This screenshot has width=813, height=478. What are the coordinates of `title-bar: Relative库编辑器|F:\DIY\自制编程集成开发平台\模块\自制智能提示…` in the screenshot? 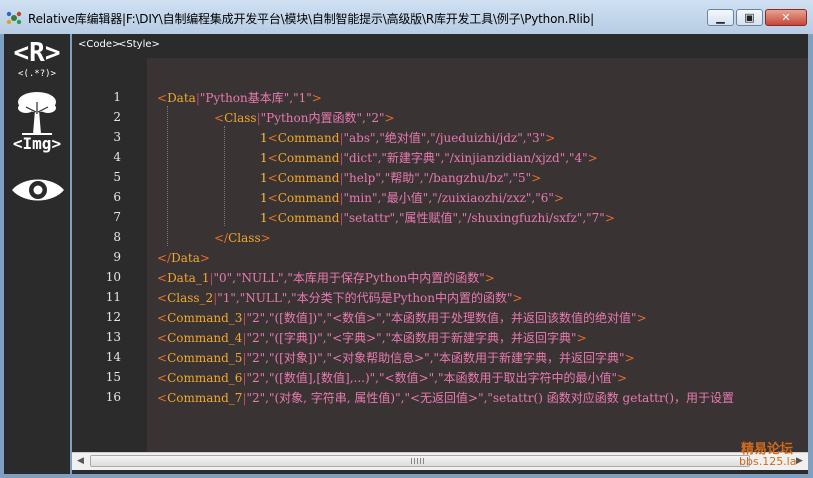 It's located at (406, 17).